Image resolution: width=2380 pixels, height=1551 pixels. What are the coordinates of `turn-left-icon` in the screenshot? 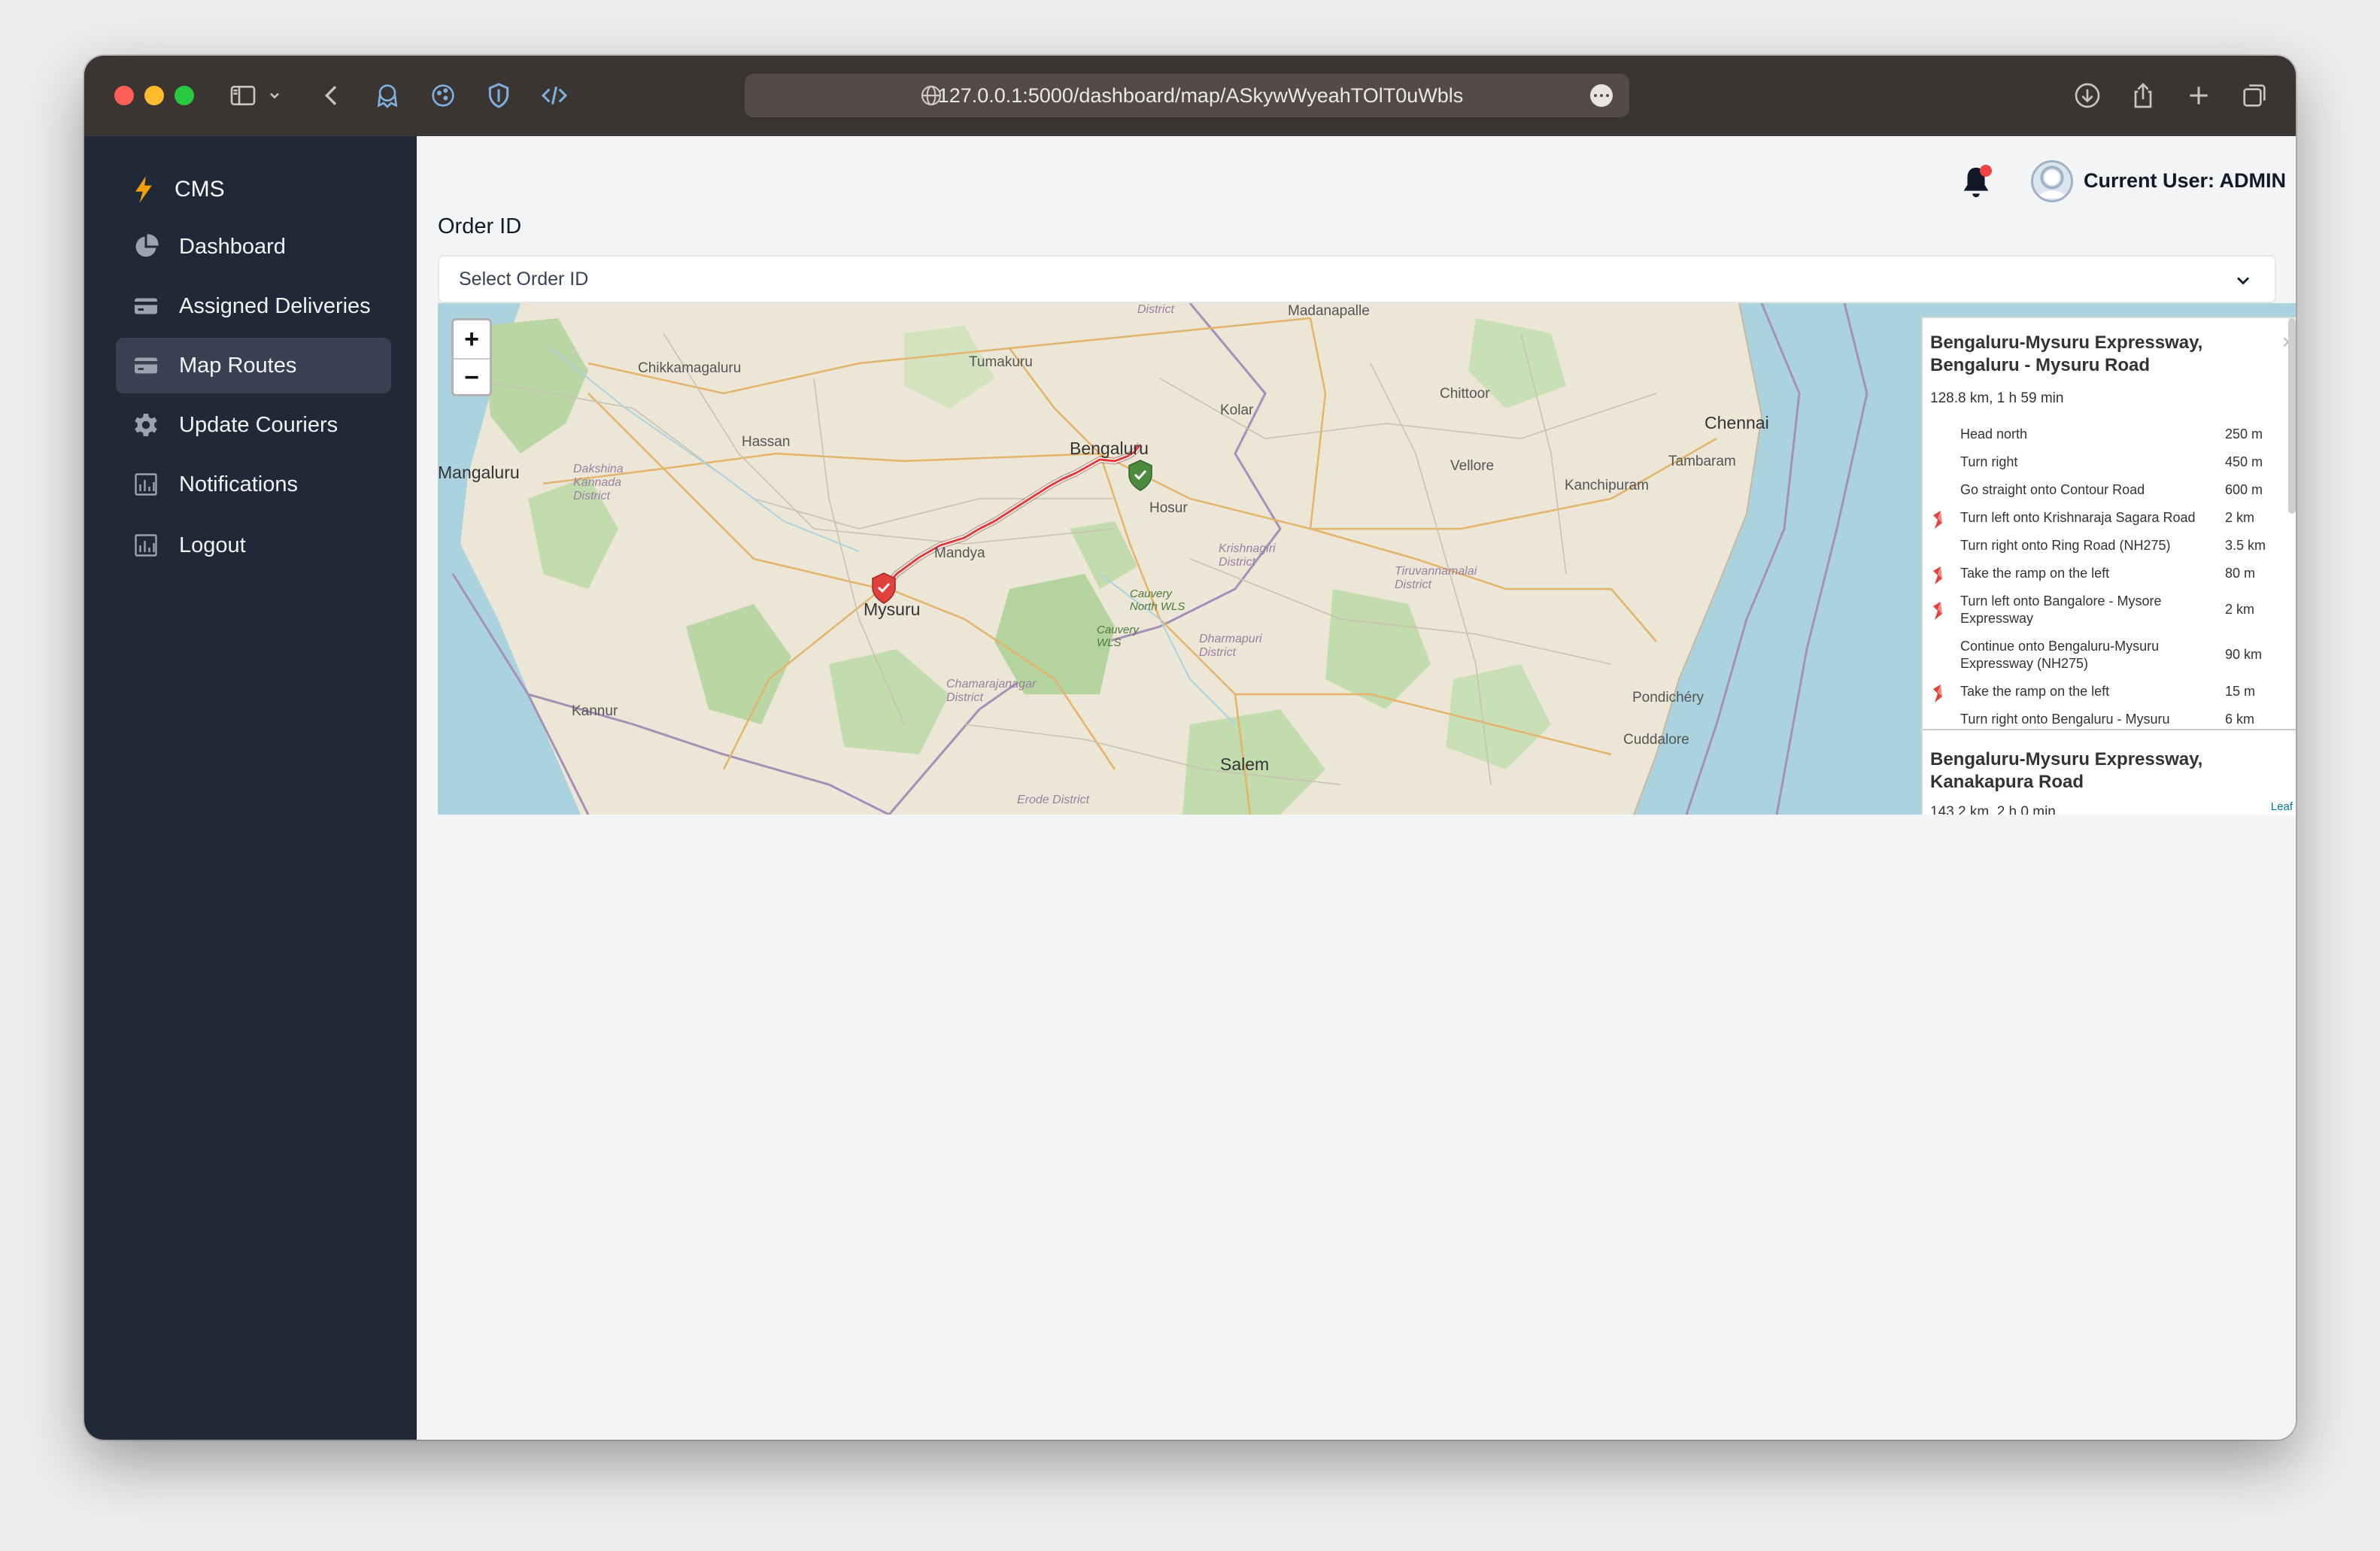 It's located at (1937, 611).